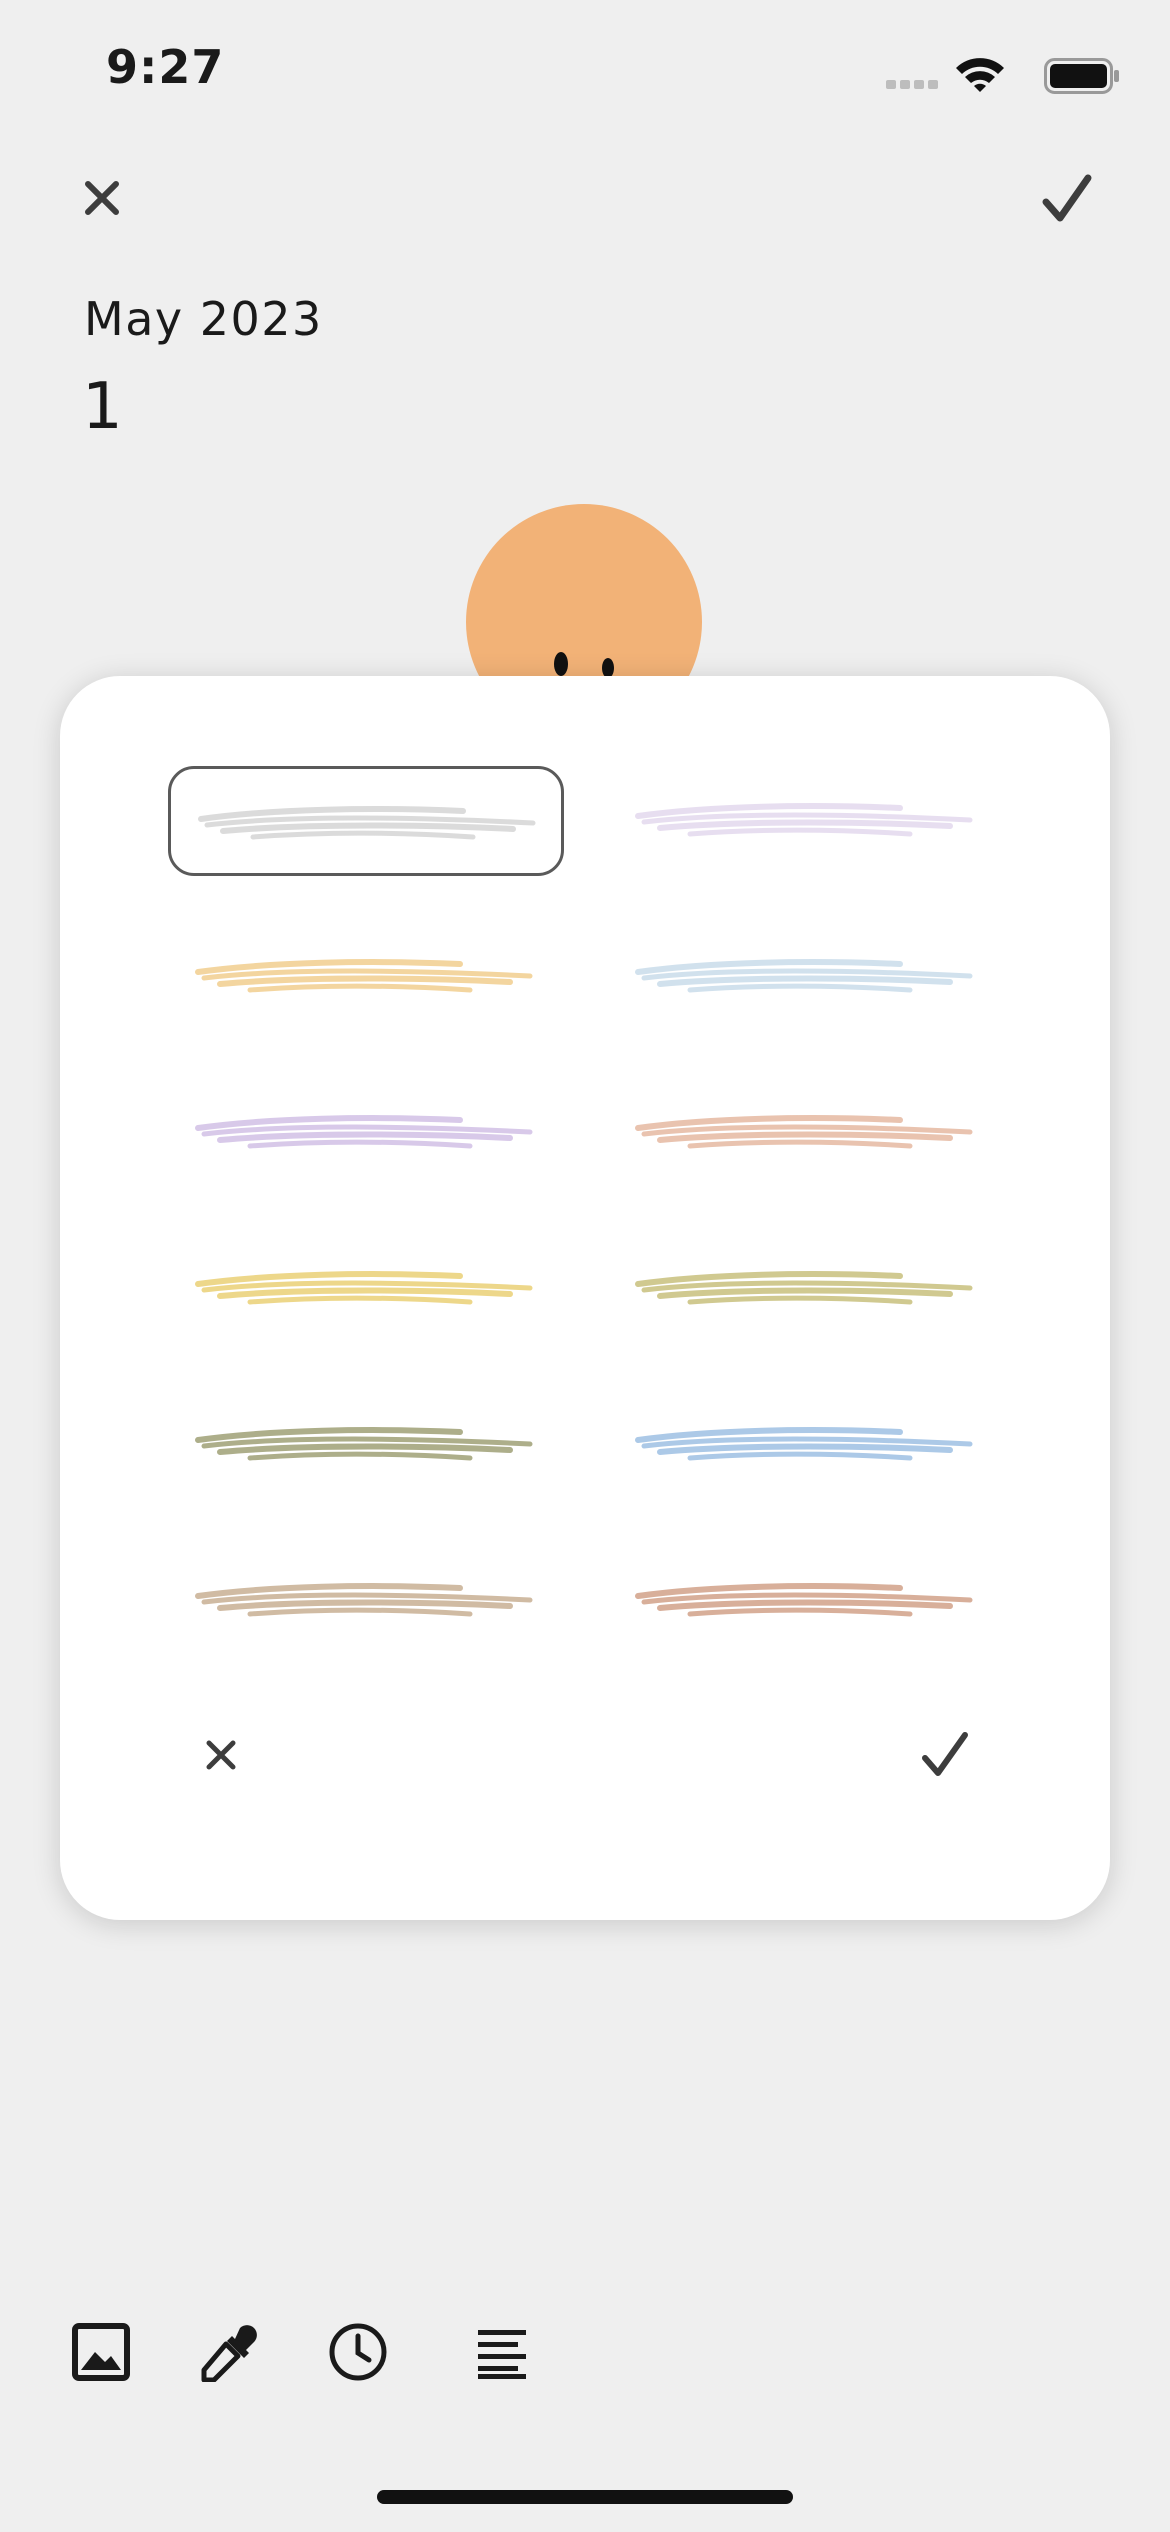 Image resolution: width=1170 pixels, height=2532 pixels. What do you see at coordinates (585, 2497) in the screenshot?
I see `home-indicator` at bounding box center [585, 2497].